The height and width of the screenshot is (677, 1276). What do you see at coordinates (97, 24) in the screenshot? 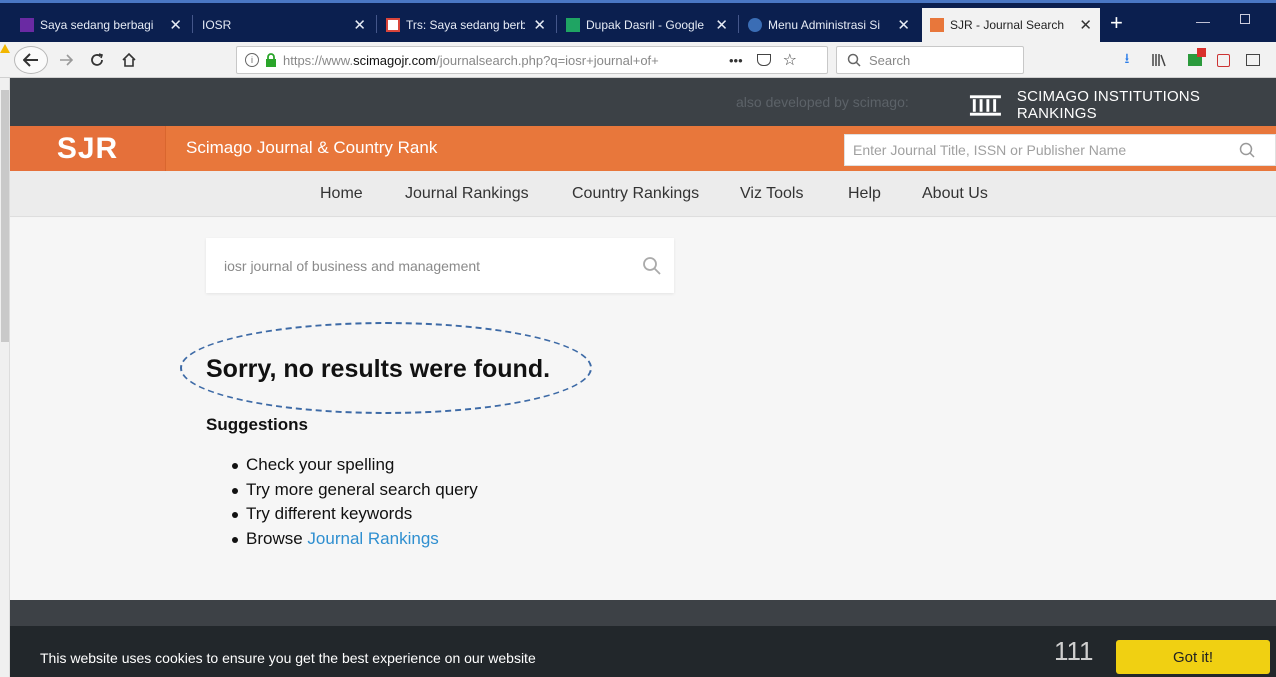
I see `tab-title: Saya sedang berbagi` at bounding box center [97, 24].